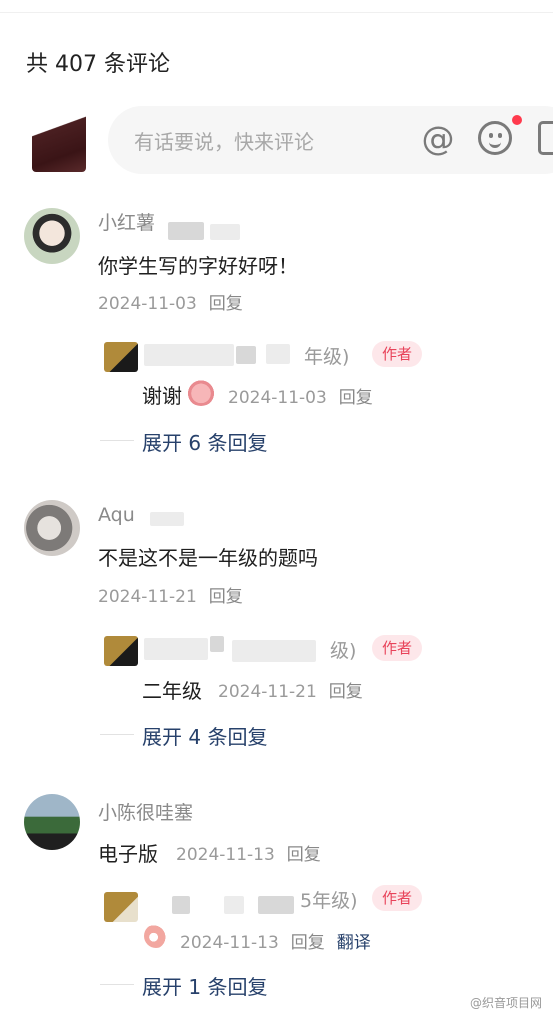 The height and width of the screenshot is (1024, 553). Describe the element at coordinates (326, 355) in the screenshot. I see `author-name-fragment: 年级)` at that location.